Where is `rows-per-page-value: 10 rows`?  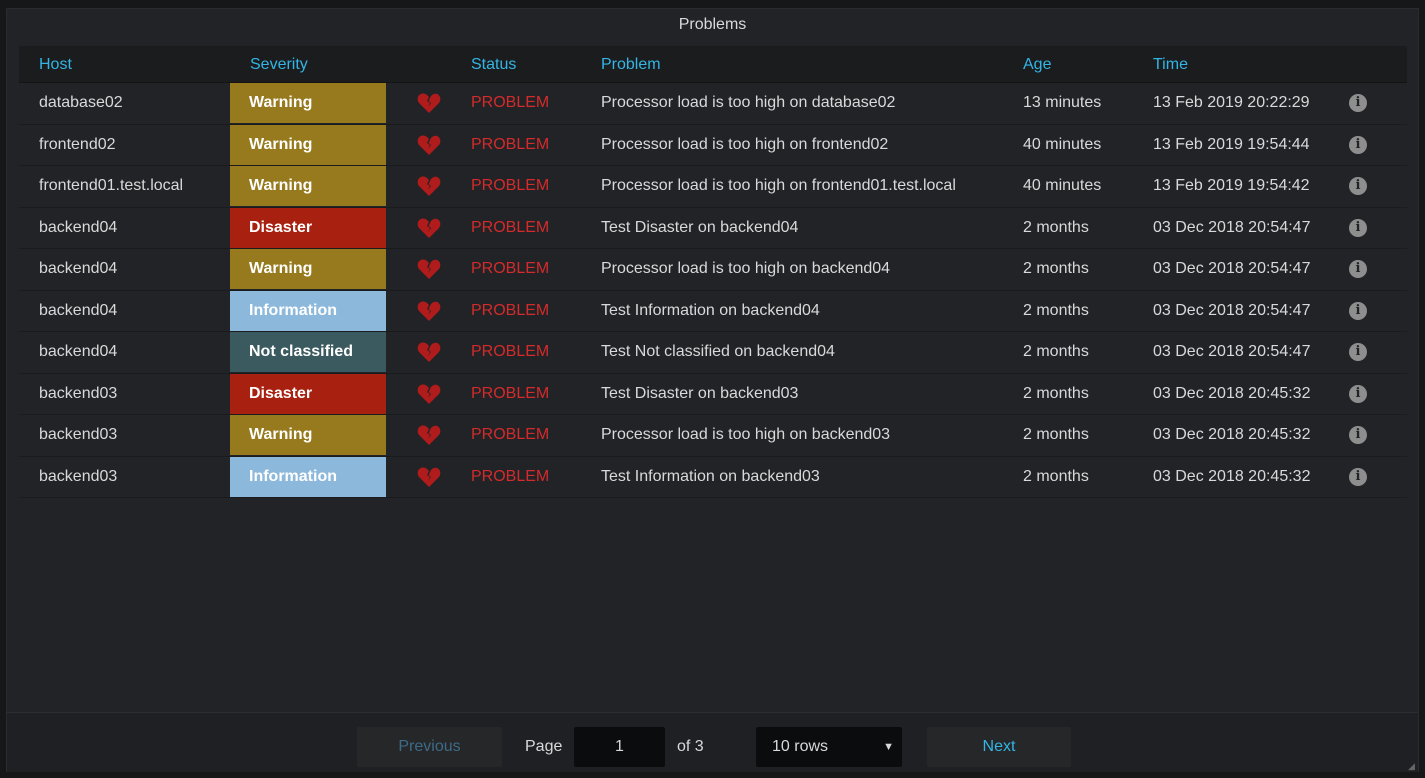
rows-per-page-value: 10 rows is located at coordinates (800, 746).